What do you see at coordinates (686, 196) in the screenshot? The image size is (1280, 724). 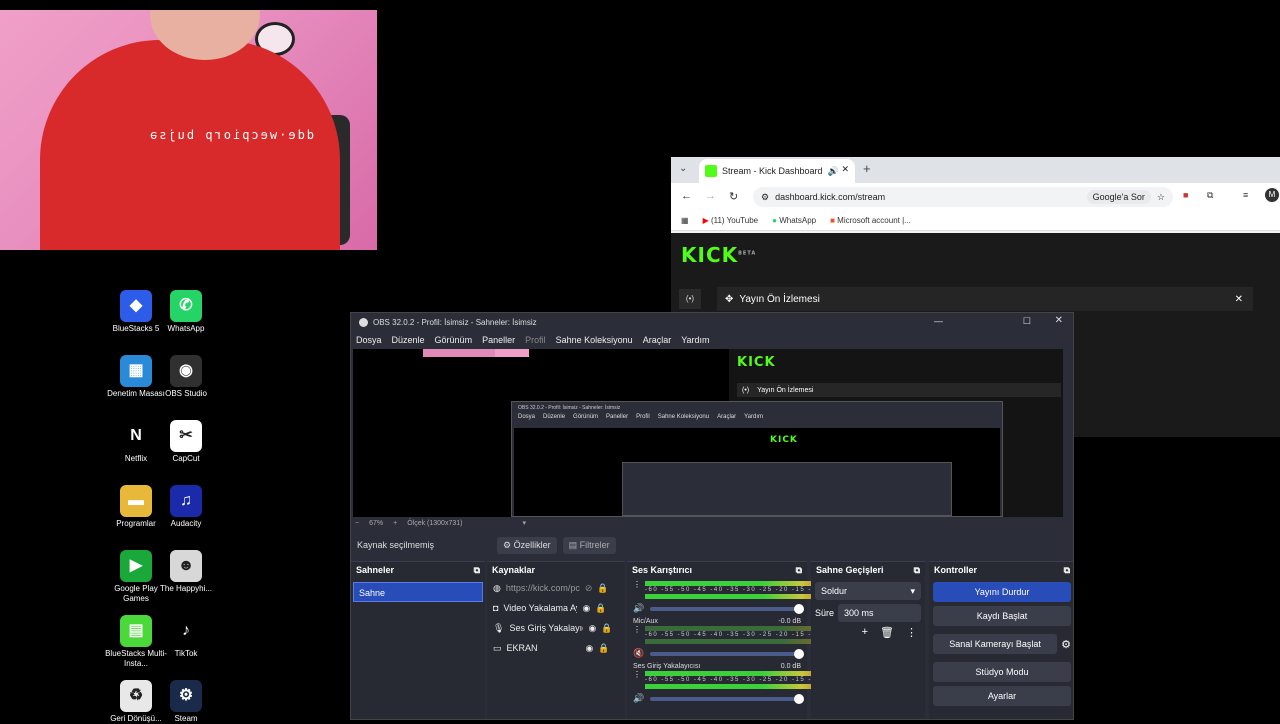 I see `back-icon: ←` at bounding box center [686, 196].